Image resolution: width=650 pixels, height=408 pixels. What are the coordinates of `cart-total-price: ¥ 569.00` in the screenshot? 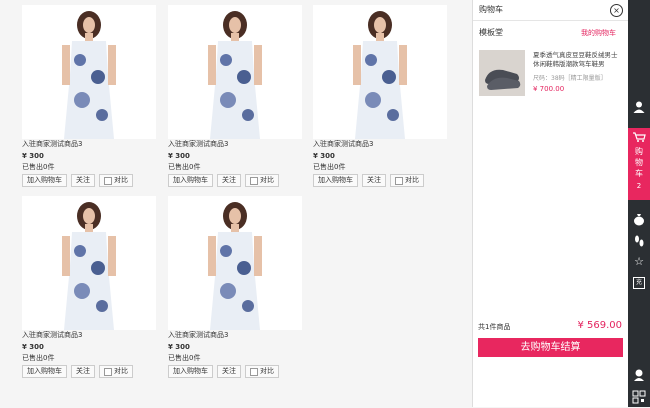 It's located at (599, 325).